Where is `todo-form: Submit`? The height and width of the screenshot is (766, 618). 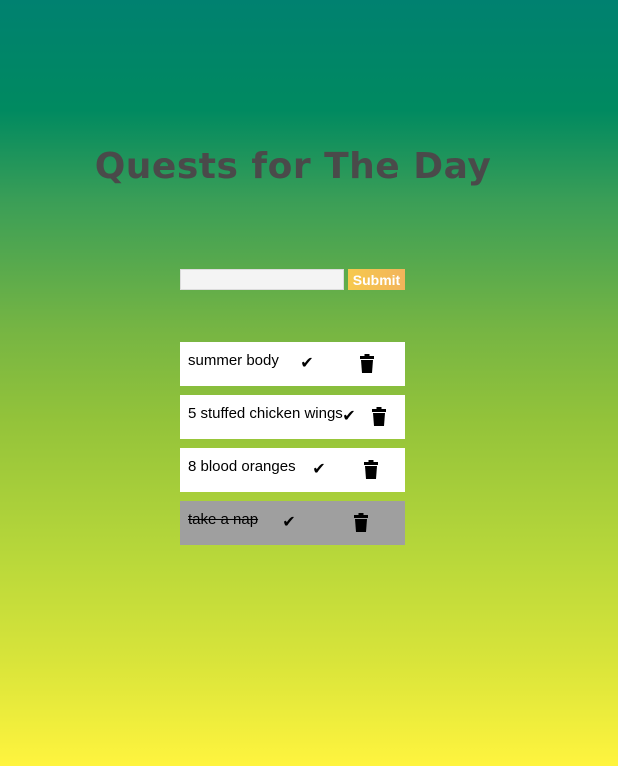 todo-form: Submit is located at coordinates (292, 279).